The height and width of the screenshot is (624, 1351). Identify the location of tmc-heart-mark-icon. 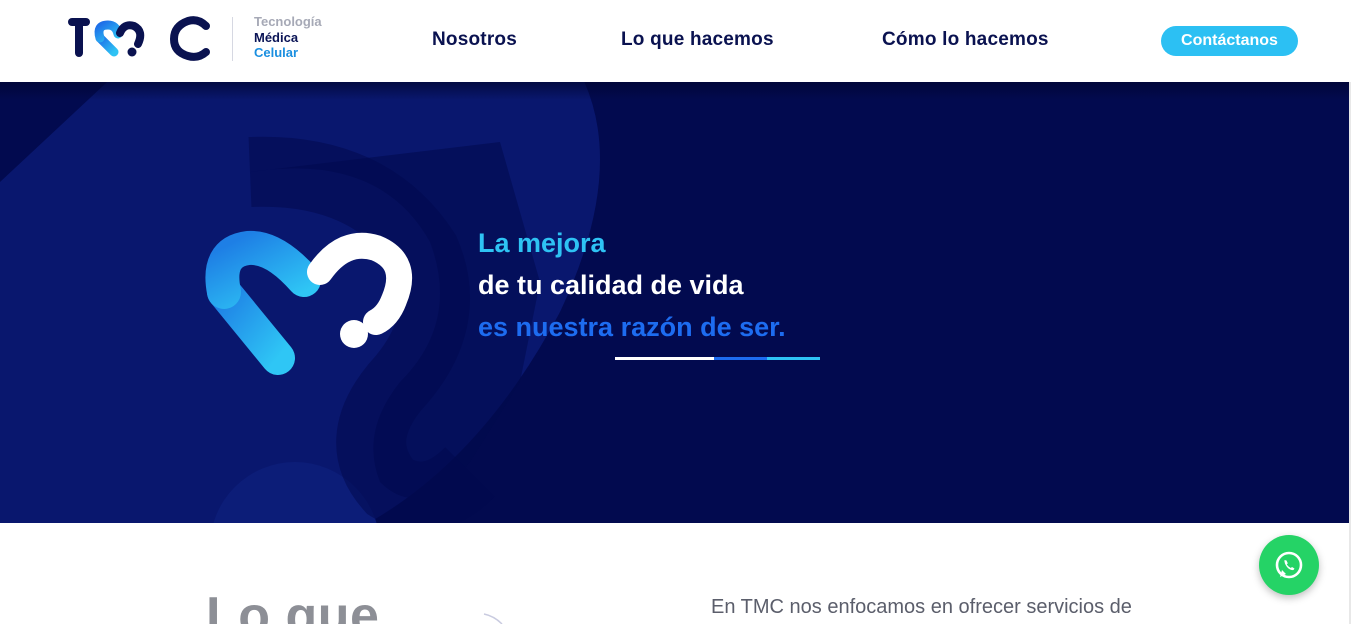
(306, 305).